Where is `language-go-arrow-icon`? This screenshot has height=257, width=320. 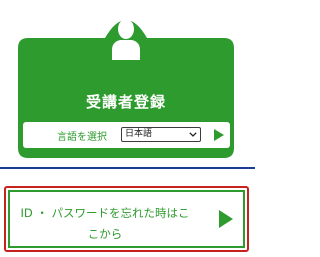 language-go-arrow-icon is located at coordinates (219, 135).